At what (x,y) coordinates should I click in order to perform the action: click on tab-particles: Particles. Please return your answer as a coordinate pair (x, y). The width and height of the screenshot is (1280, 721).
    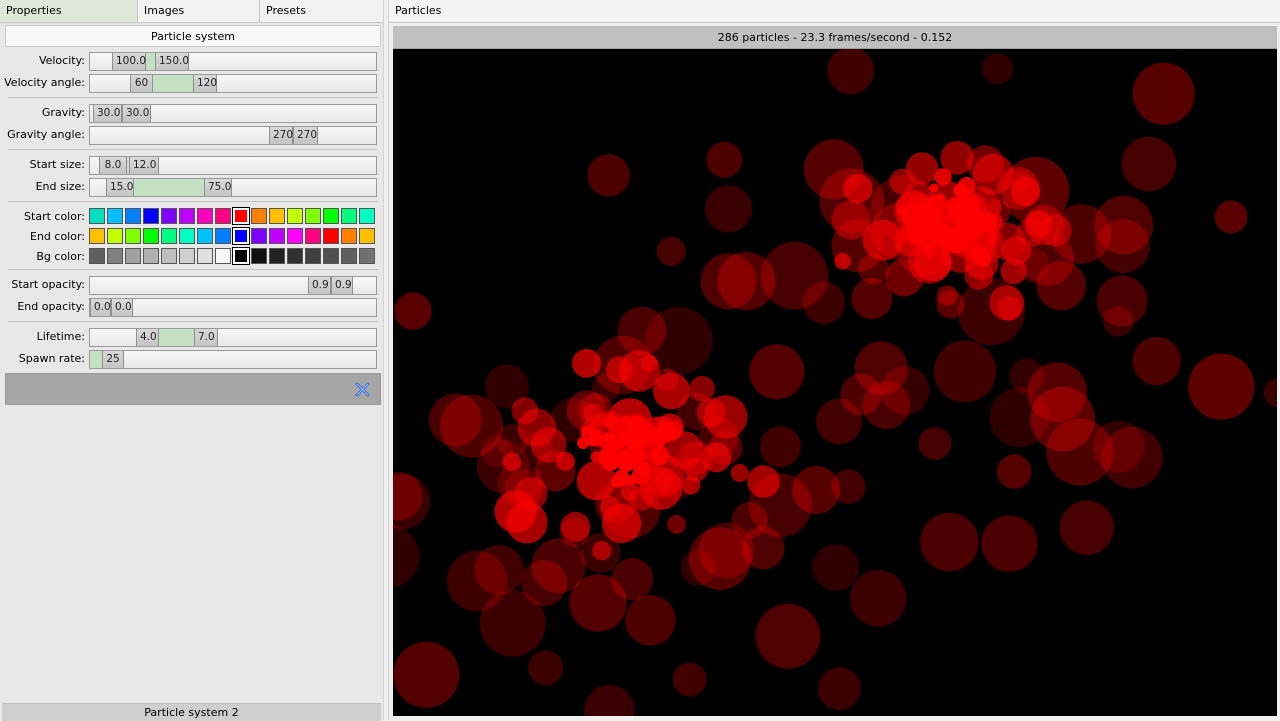
    Looking at the image, I should click on (415, 11).